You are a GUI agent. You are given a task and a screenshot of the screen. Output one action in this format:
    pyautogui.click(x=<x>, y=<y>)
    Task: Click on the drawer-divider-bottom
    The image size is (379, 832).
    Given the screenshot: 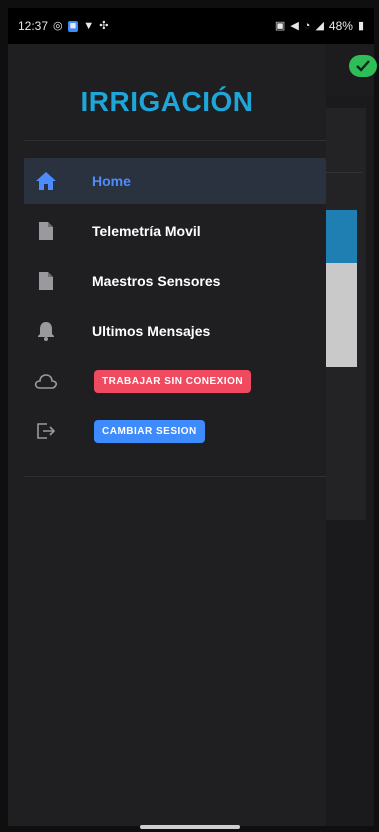 What is the action you would take?
    pyautogui.click(x=175, y=476)
    